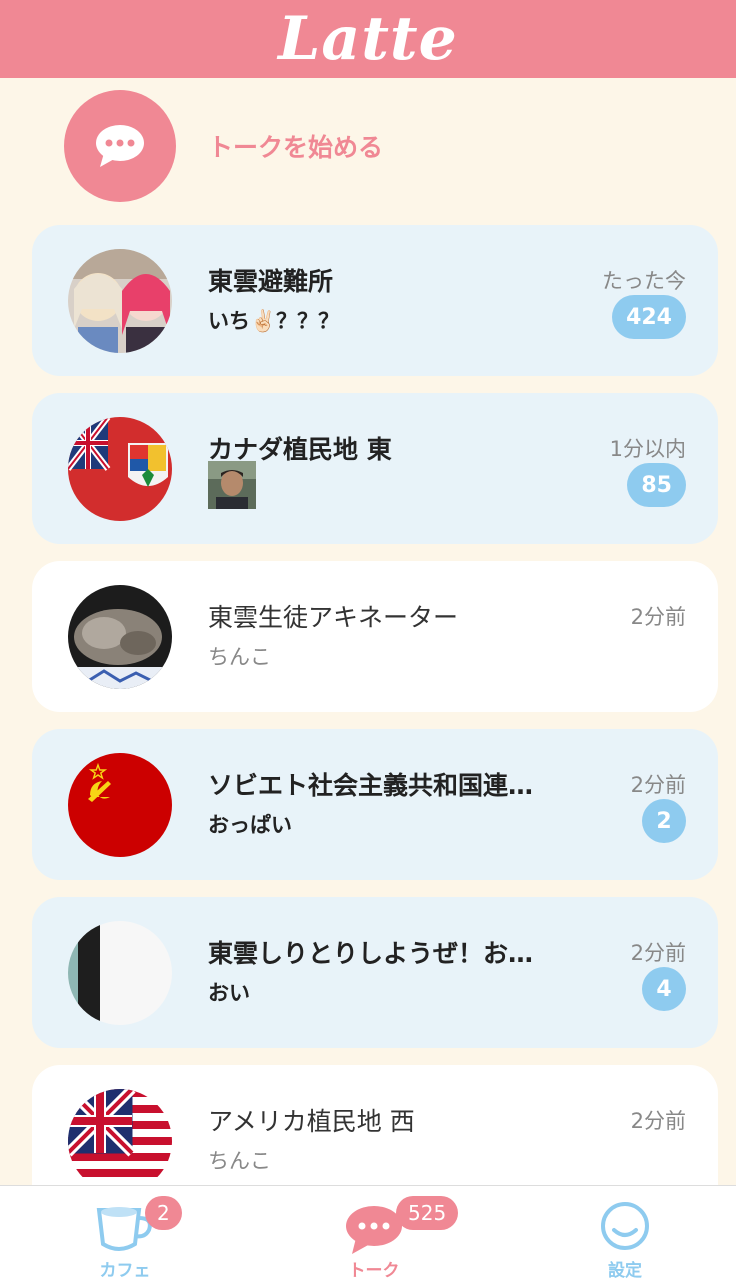 The width and height of the screenshot is (736, 1284). Describe the element at coordinates (163, 1213) in the screenshot. I see `cafe-badge: 2` at that location.